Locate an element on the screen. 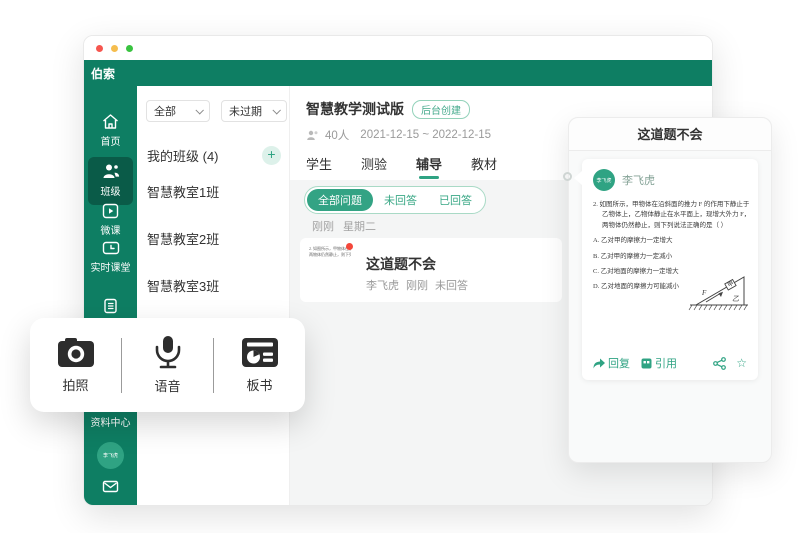 Image resolution: width=800 pixels, height=533 pixels. diagram-wedge-label: 乙 is located at coordinates (735, 299).